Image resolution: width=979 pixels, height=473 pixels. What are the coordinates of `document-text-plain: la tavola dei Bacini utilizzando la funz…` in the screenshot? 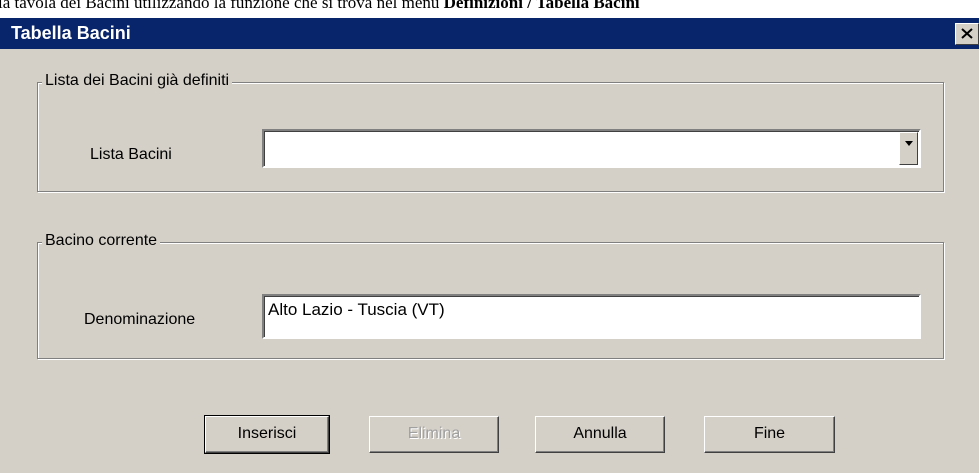 It's located at (222, 6).